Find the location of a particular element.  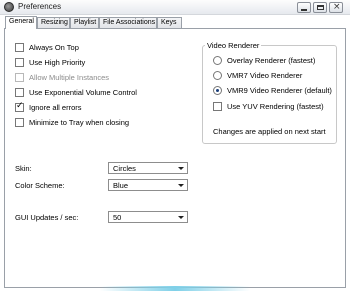

minimize-to-tray-label: Minimize to Tray when closing is located at coordinates (79, 122).